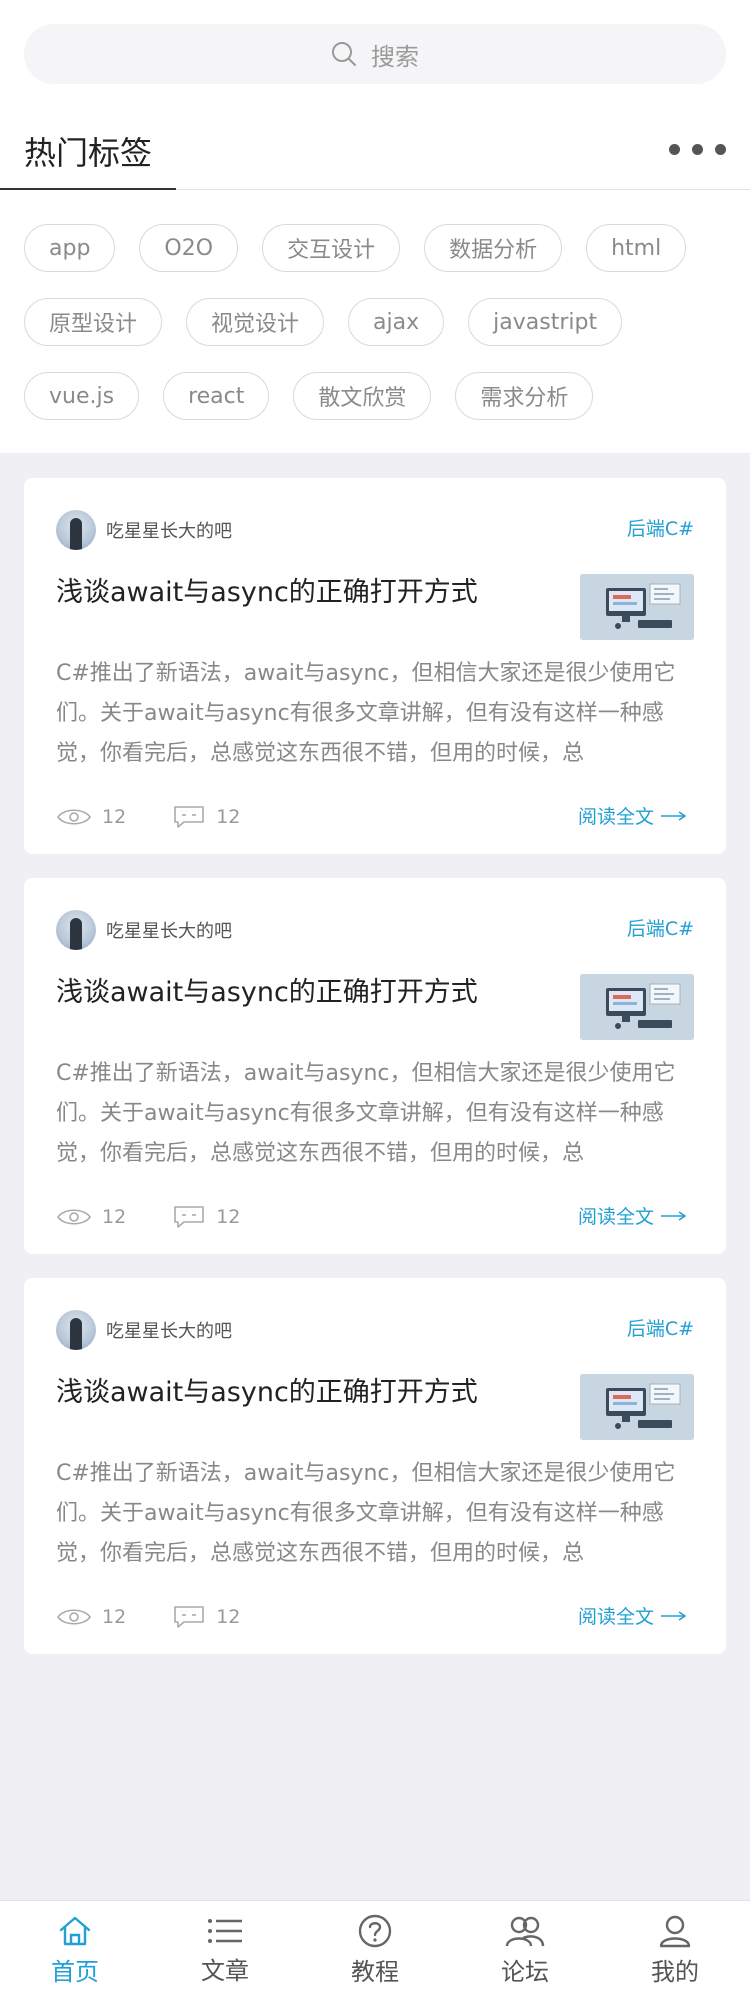  I want to click on tab-profile: 我的, so click(675, 1950).